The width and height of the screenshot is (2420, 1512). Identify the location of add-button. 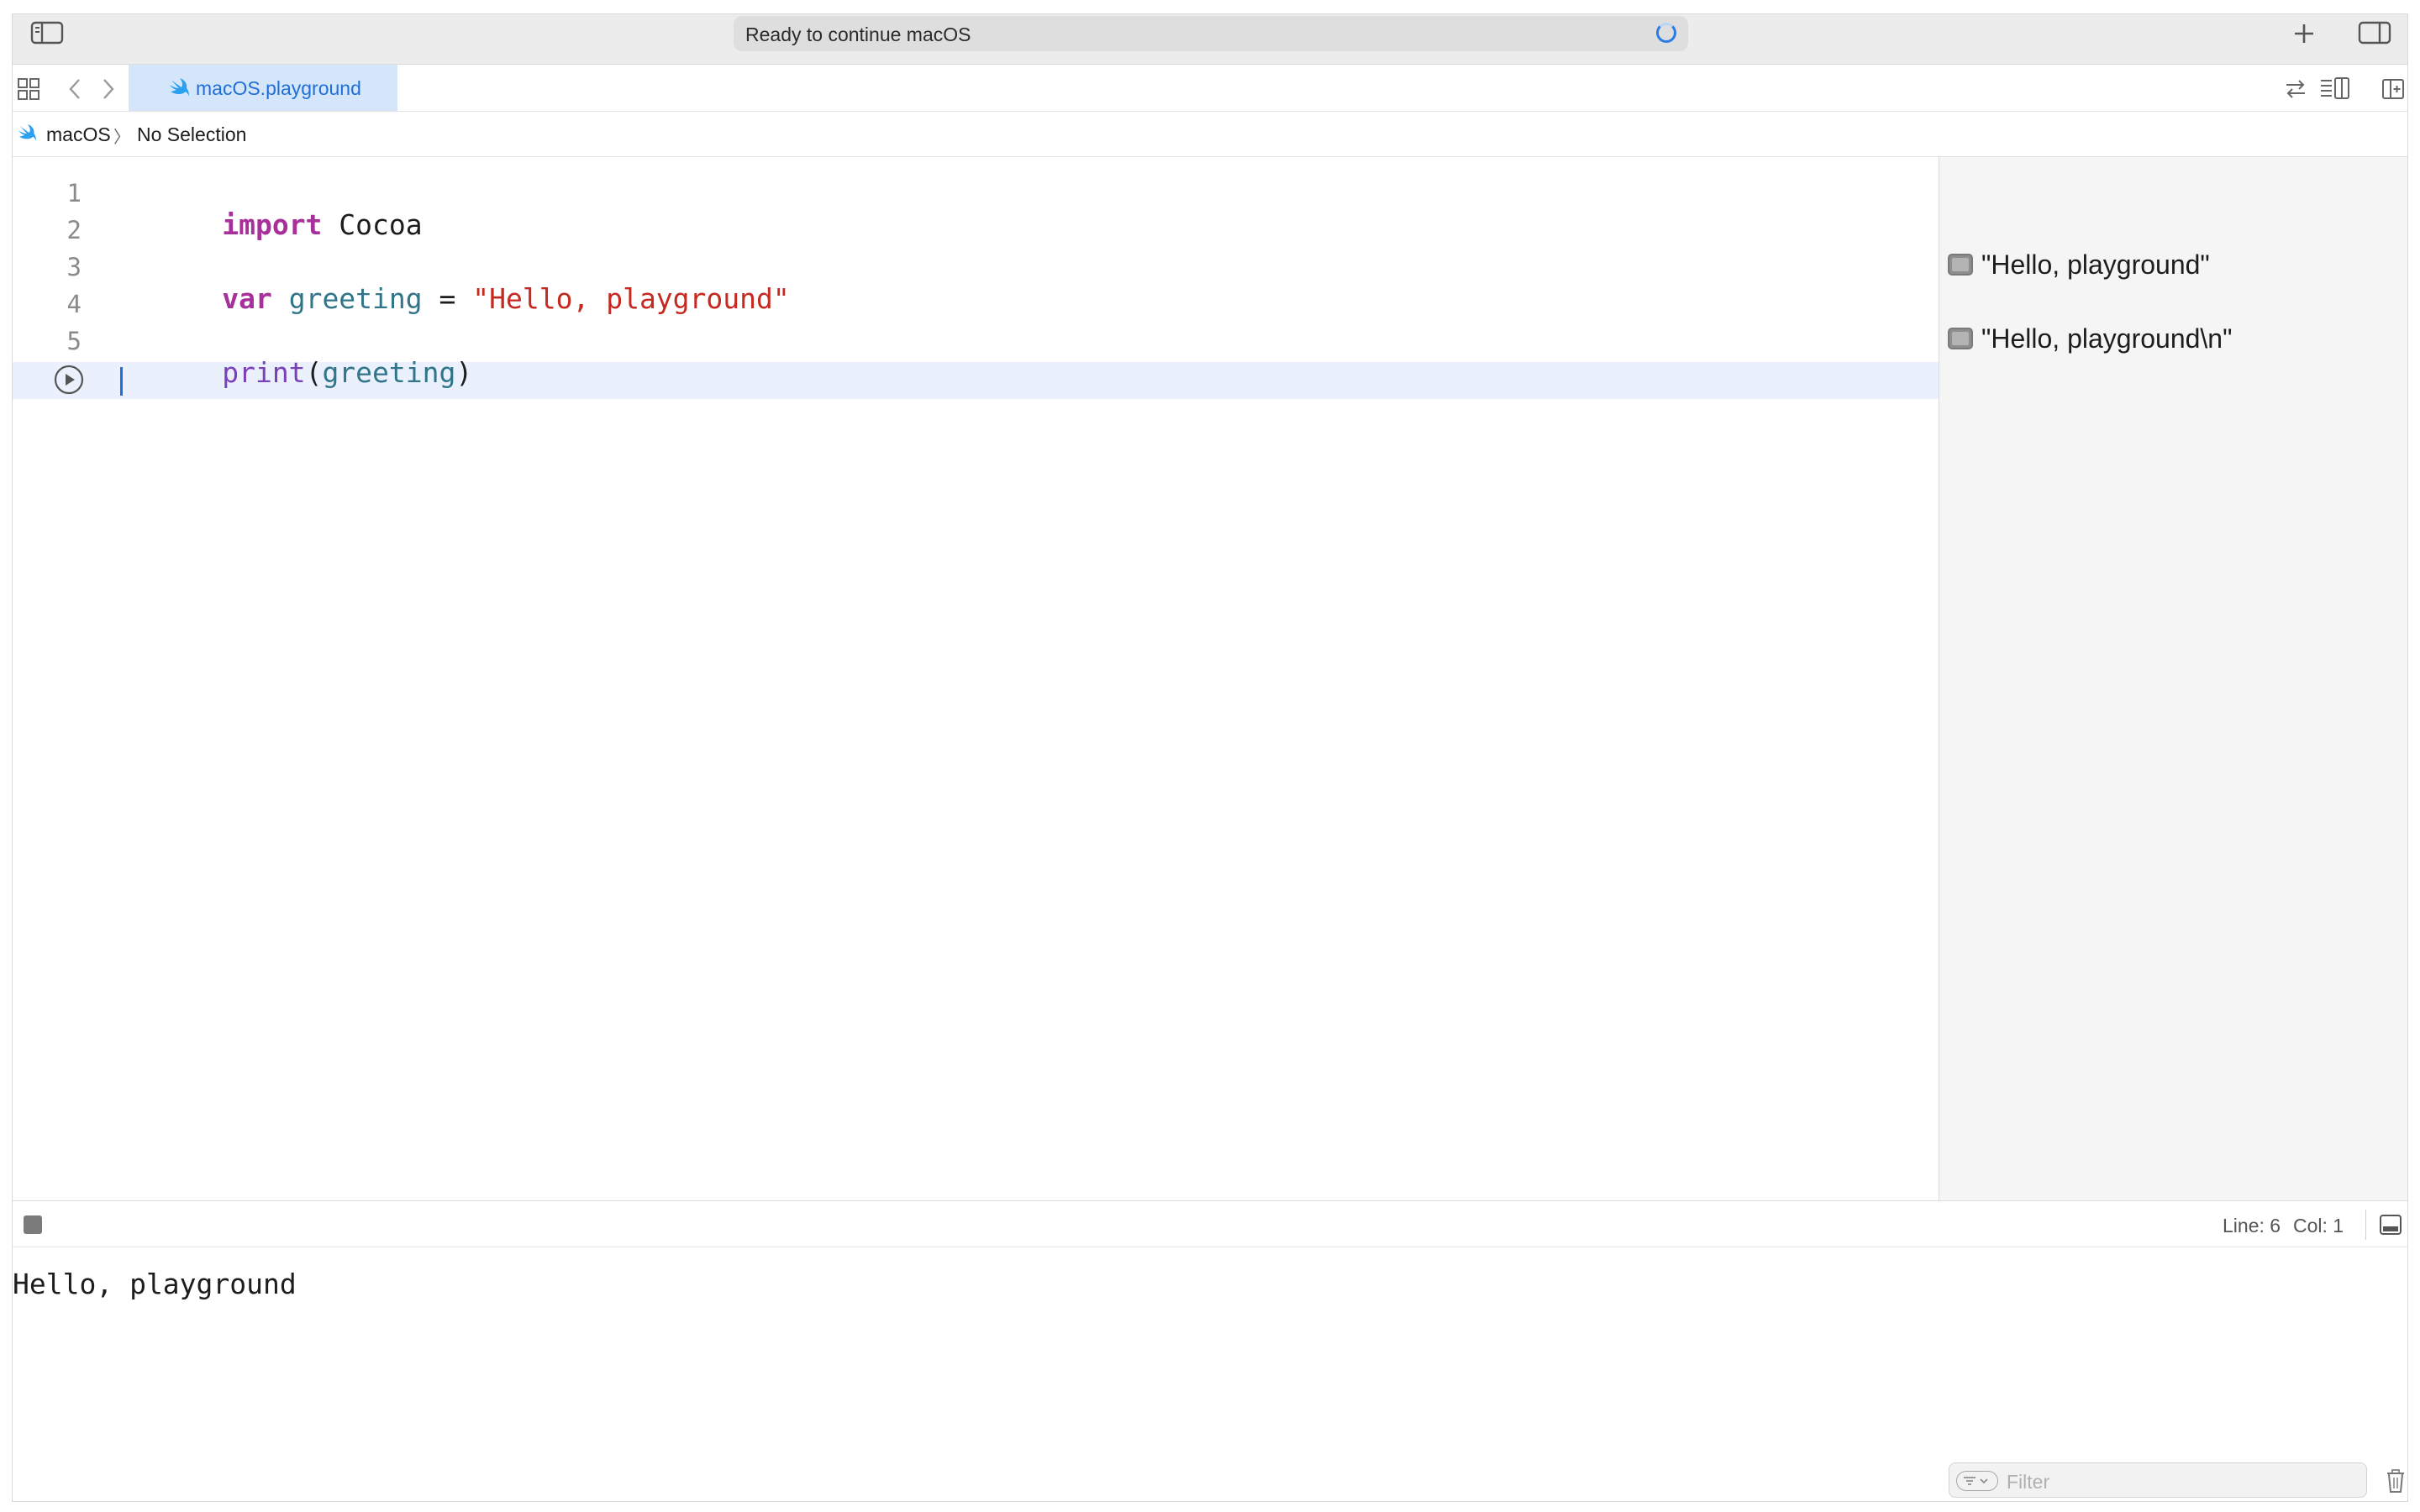
(2304, 33).